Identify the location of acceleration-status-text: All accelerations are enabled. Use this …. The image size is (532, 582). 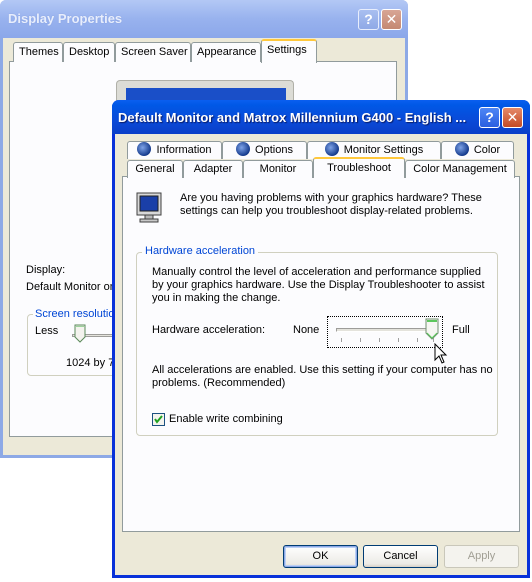
(322, 376).